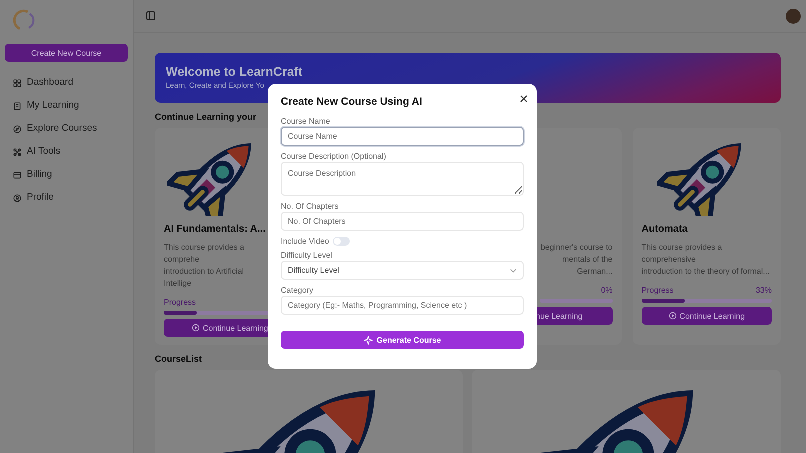 Image resolution: width=806 pixels, height=453 pixels. I want to click on course-description: beginner's course to, so click(576, 248).